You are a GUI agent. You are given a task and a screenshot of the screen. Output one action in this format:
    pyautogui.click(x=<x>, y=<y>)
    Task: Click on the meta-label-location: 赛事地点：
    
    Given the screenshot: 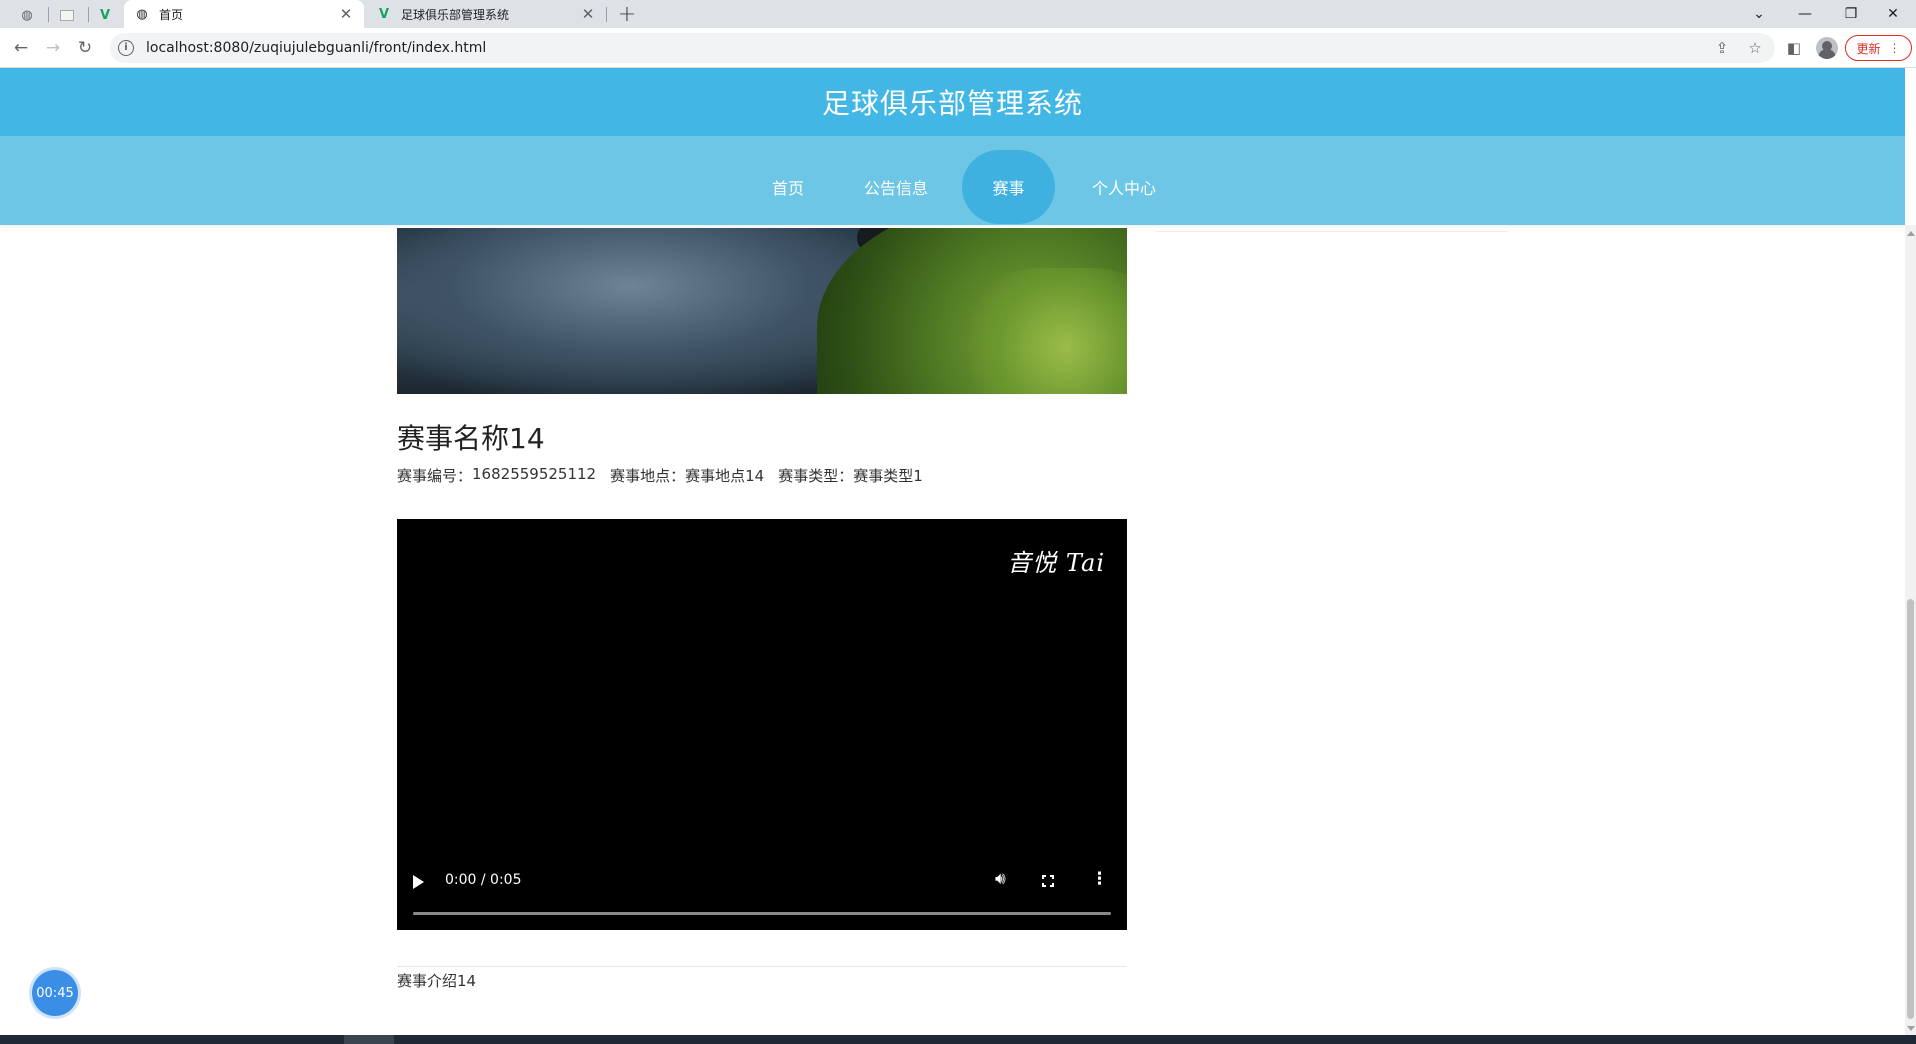 What is the action you would take?
    pyautogui.click(x=648, y=476)
    